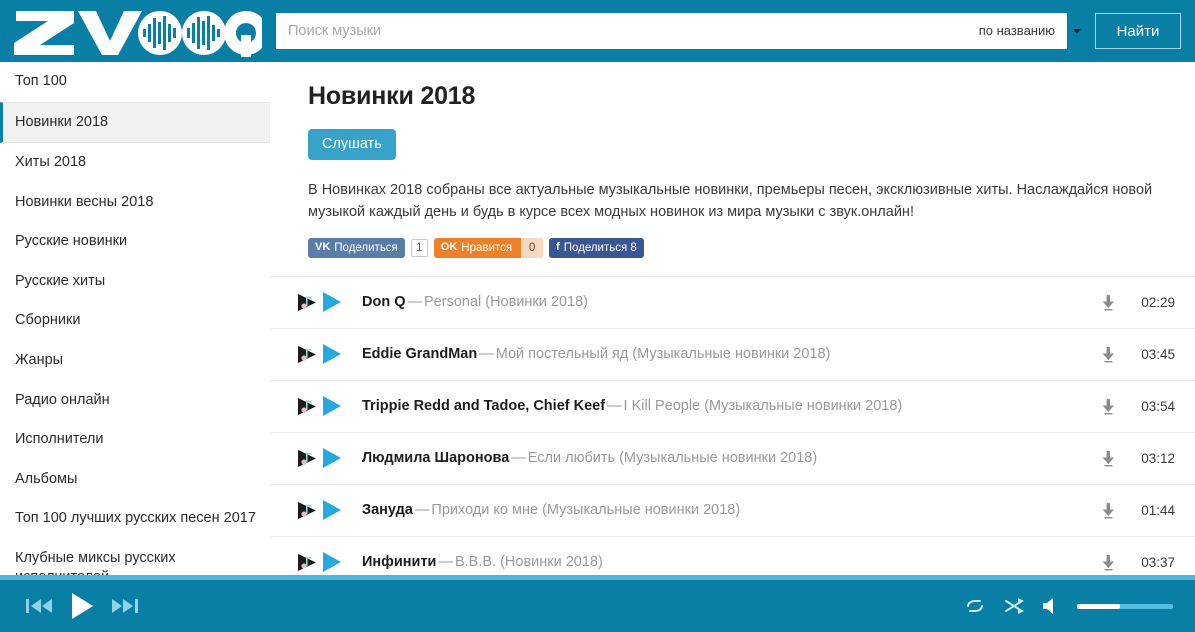 The height and width of the screenshot is (632, 1195). Describe the element at coordinates (125, 606) in the screenshot. I see `next-track-icon` at that location.